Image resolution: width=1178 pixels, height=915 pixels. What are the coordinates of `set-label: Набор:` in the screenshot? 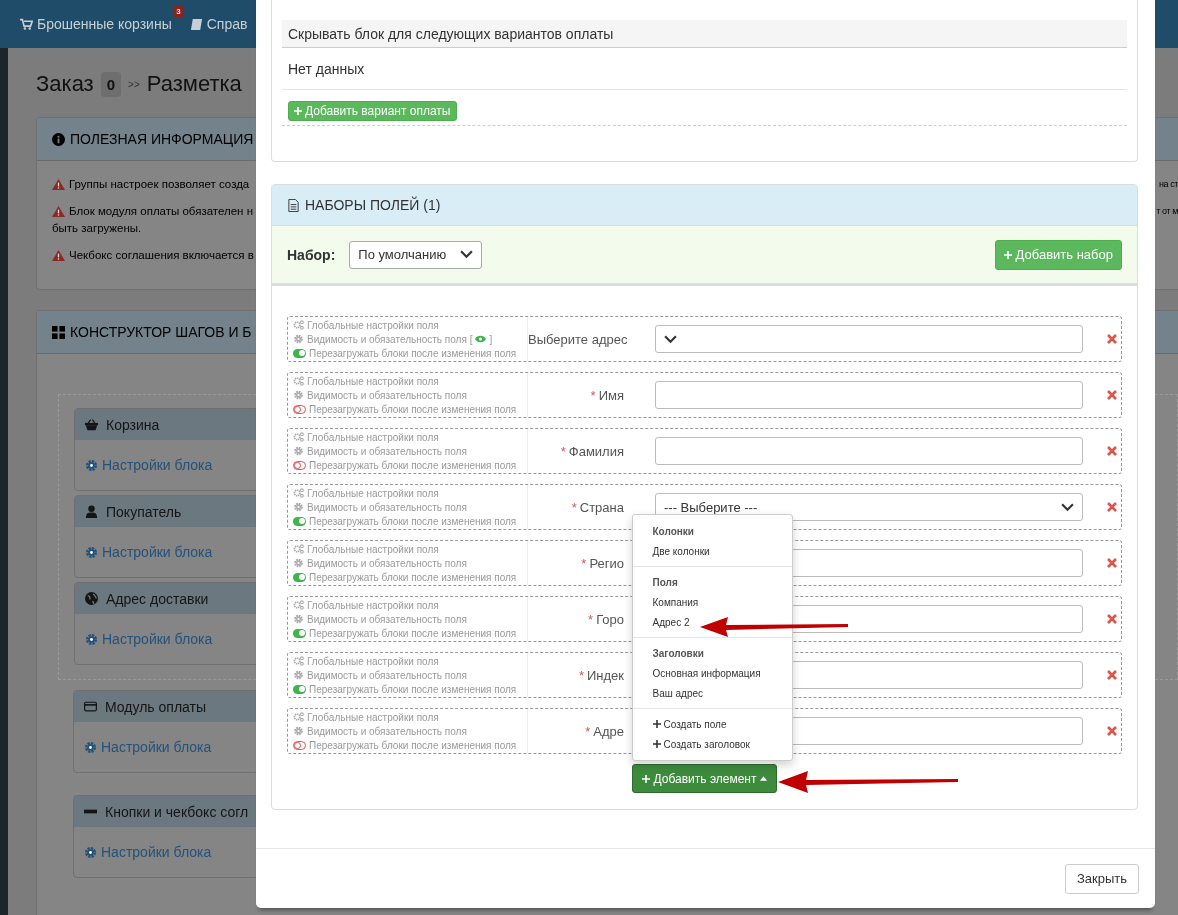 It's located at (311, 254).